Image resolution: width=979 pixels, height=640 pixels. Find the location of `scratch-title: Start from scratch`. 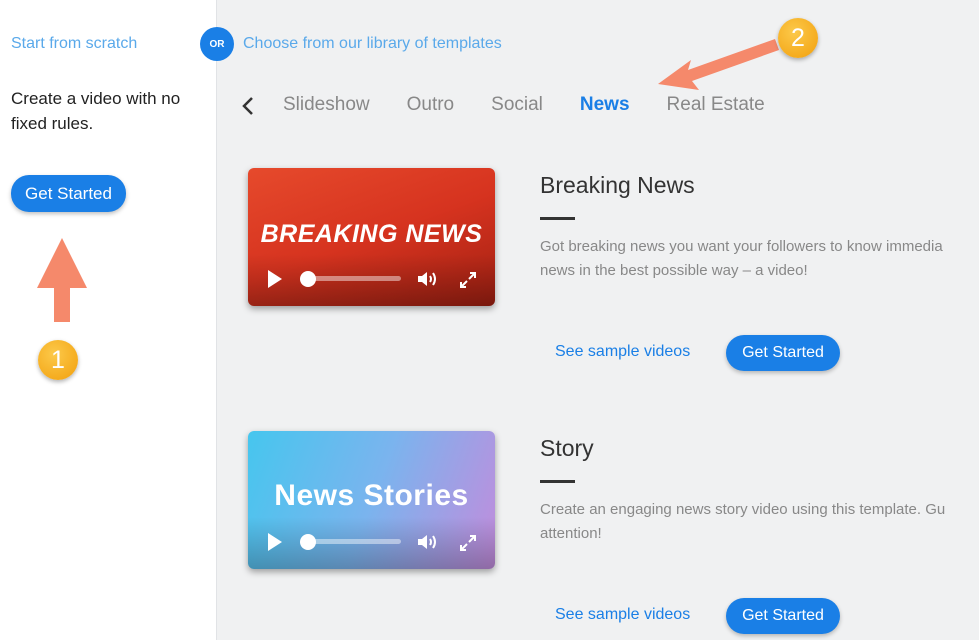

scratch-title: Start from scratch is located at coordinates (74, 43).